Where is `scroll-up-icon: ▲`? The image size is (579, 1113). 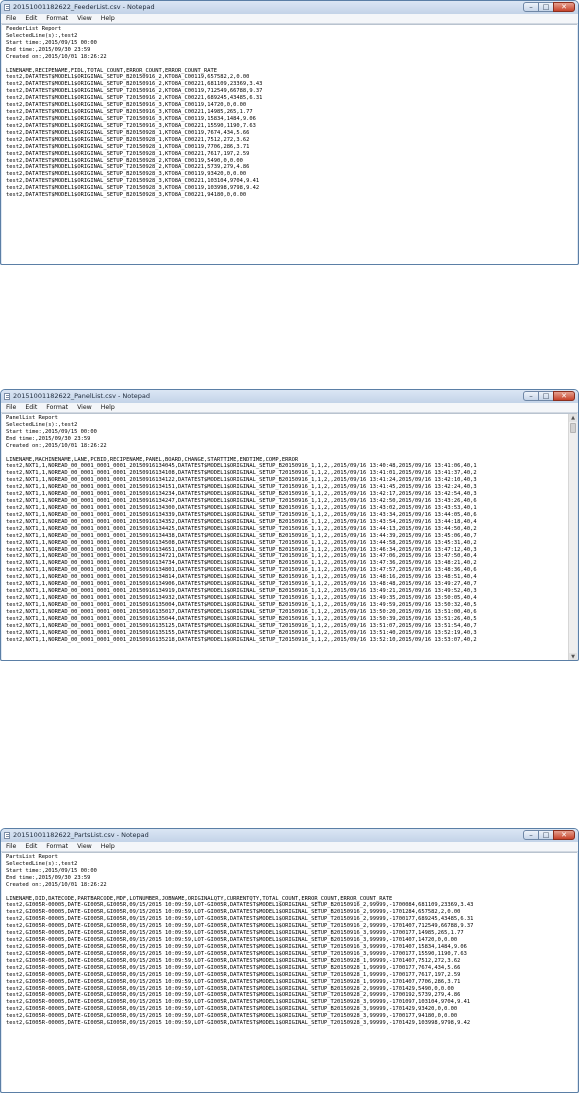
scroll-up-icon: ▲ is located at coordinates (573, 418).